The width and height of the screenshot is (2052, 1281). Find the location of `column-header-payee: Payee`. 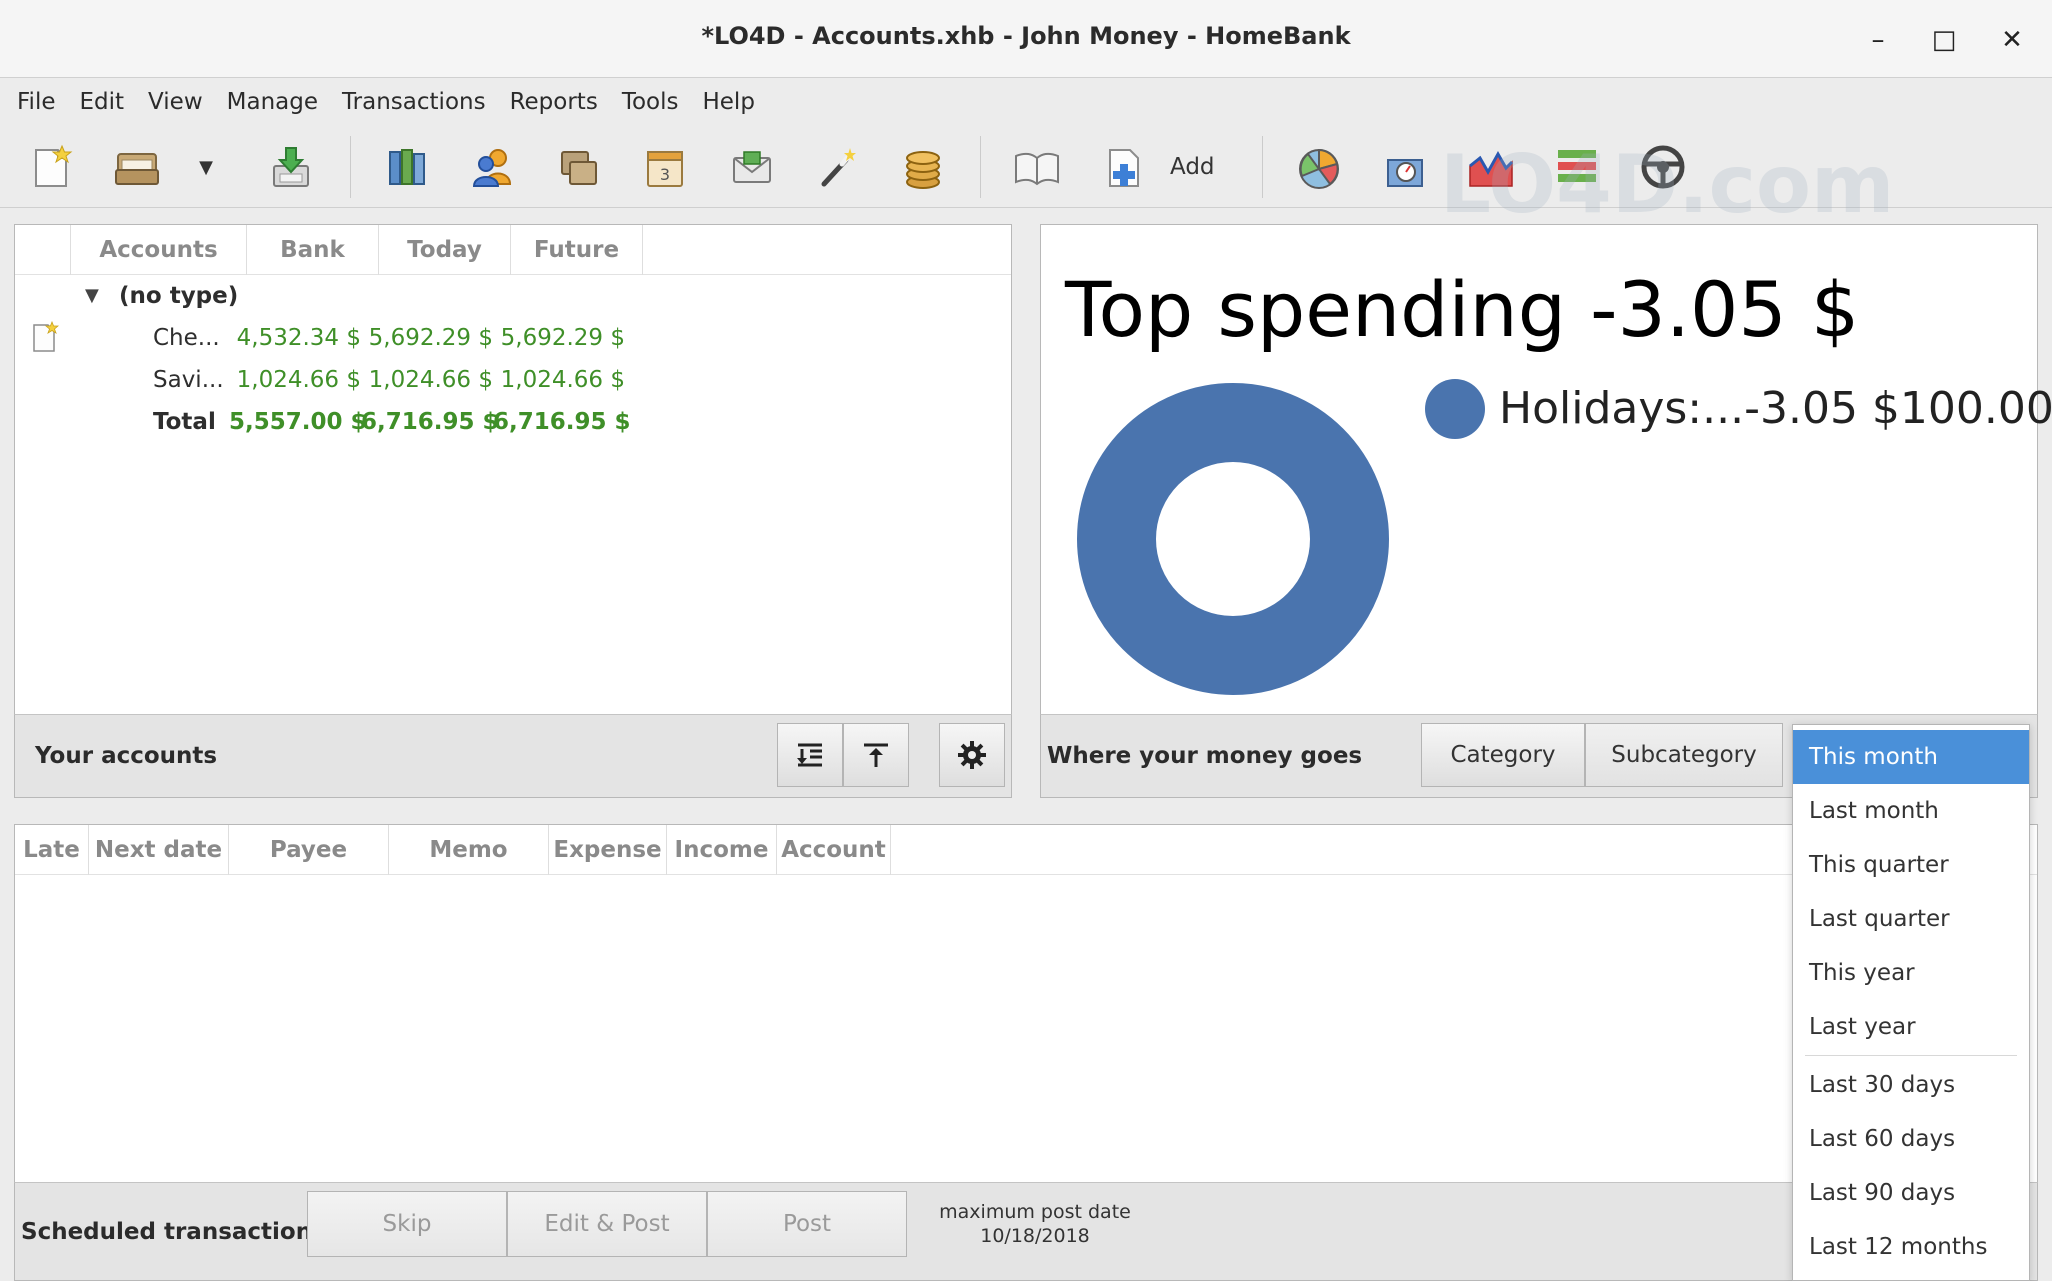

column-header-payee: Payee is located at coordinates (309, 850).